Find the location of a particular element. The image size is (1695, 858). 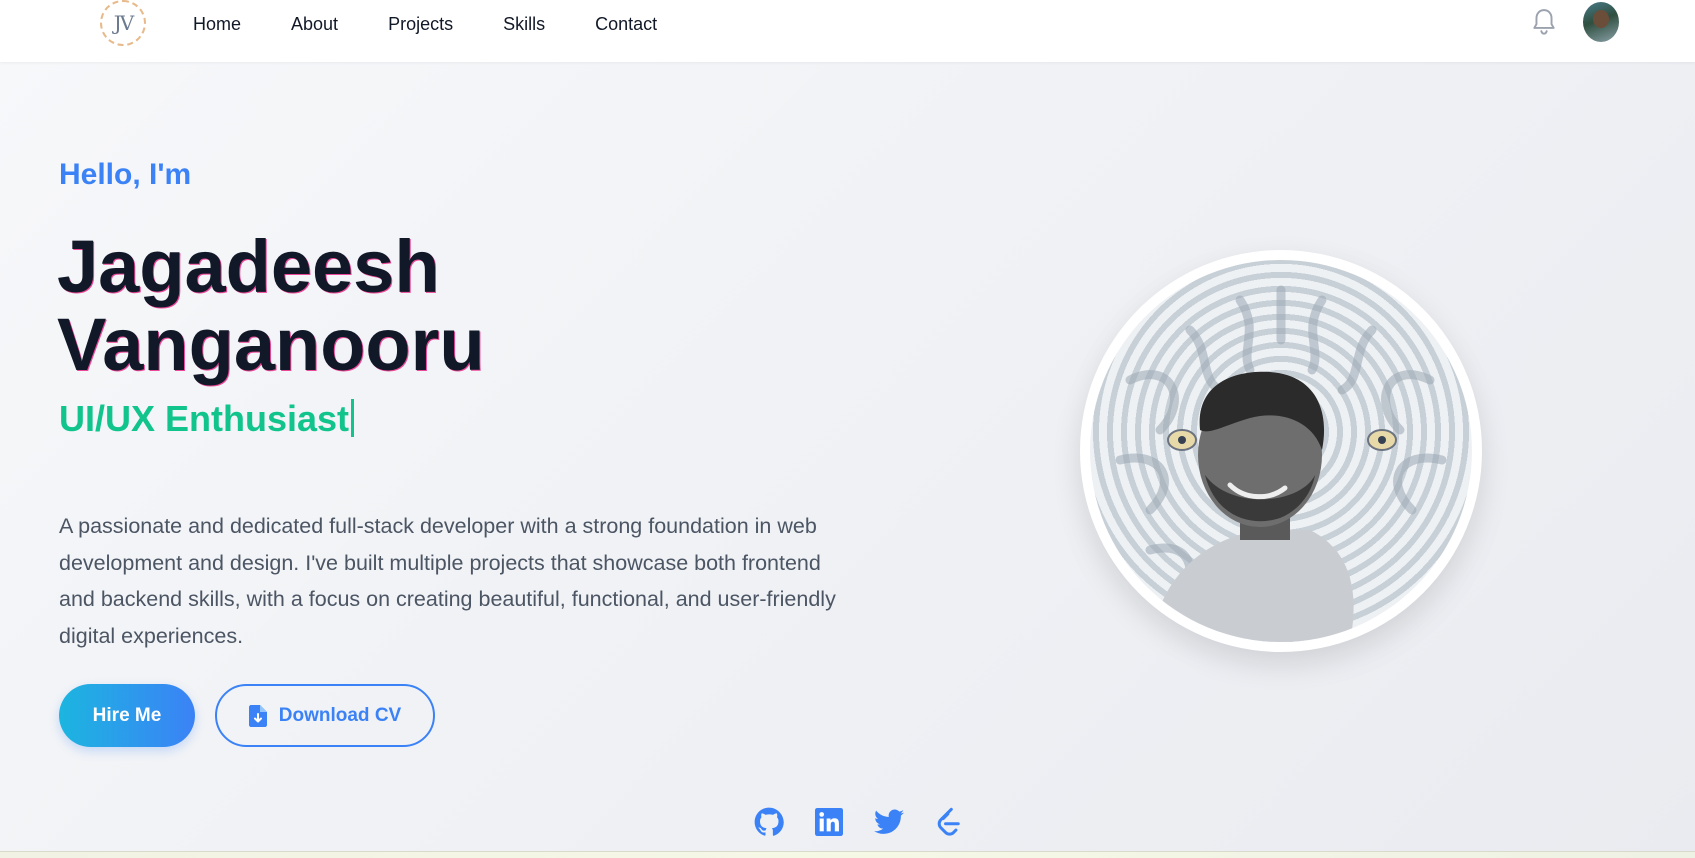

github-icon is located at coordinates (769, 822).